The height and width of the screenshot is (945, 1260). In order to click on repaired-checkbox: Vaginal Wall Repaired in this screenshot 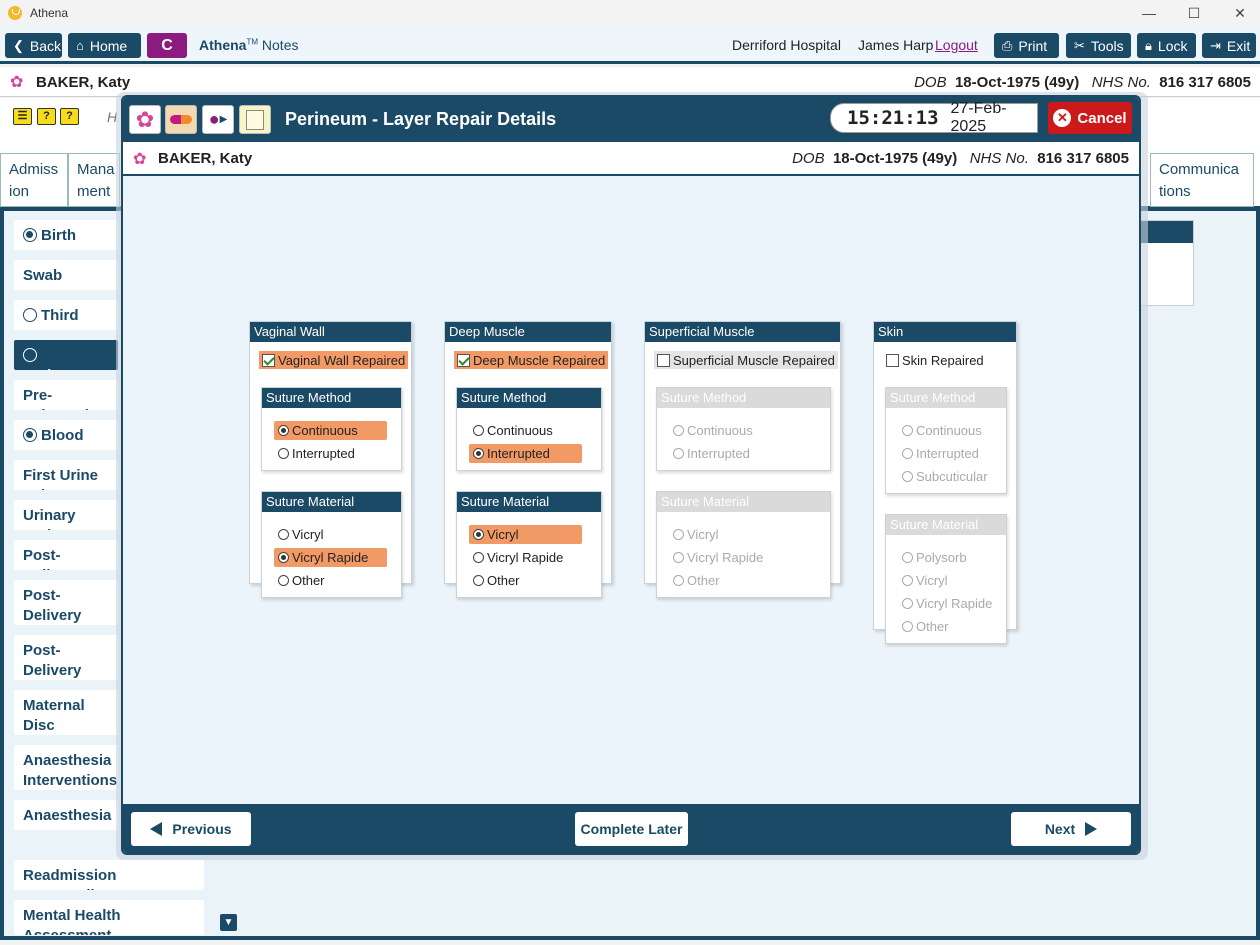, I will do `click(334, 360)`.